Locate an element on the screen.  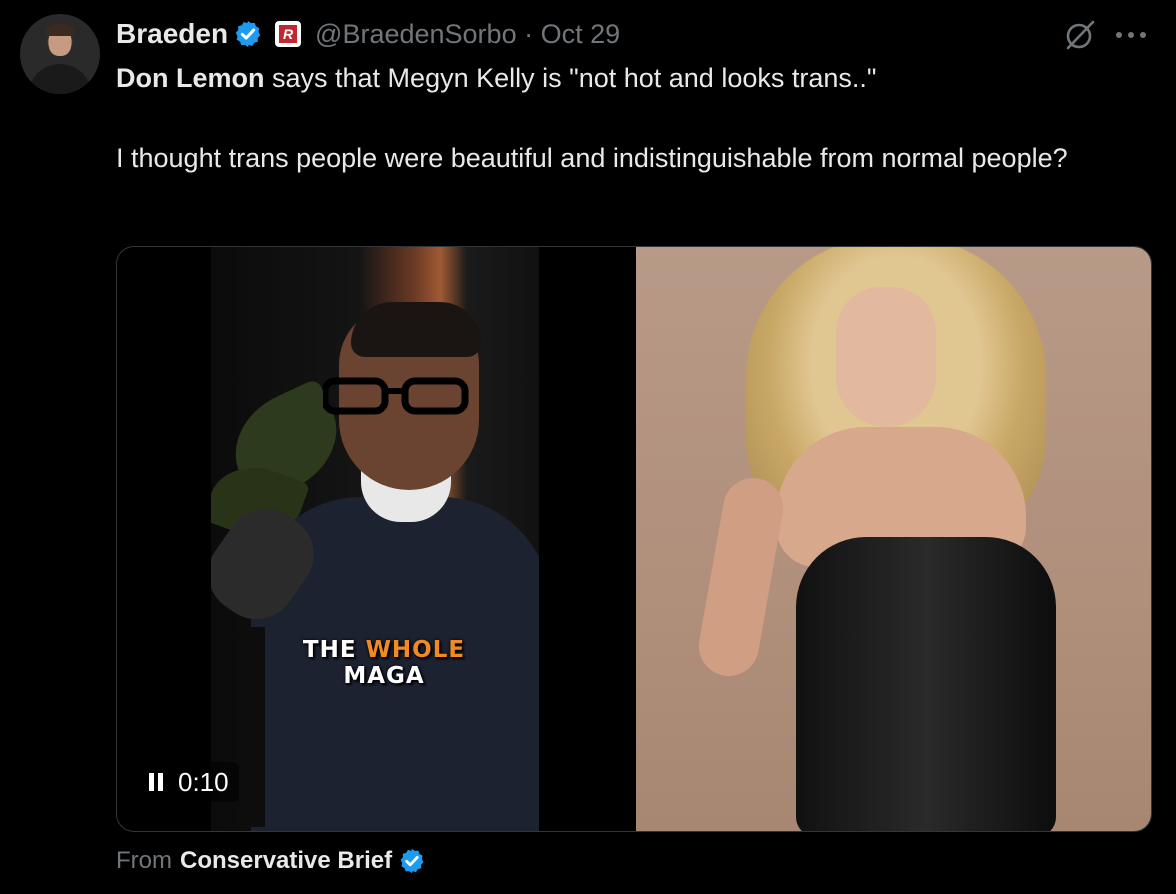
author-name: Braeden is located at coordinates (172, 34).